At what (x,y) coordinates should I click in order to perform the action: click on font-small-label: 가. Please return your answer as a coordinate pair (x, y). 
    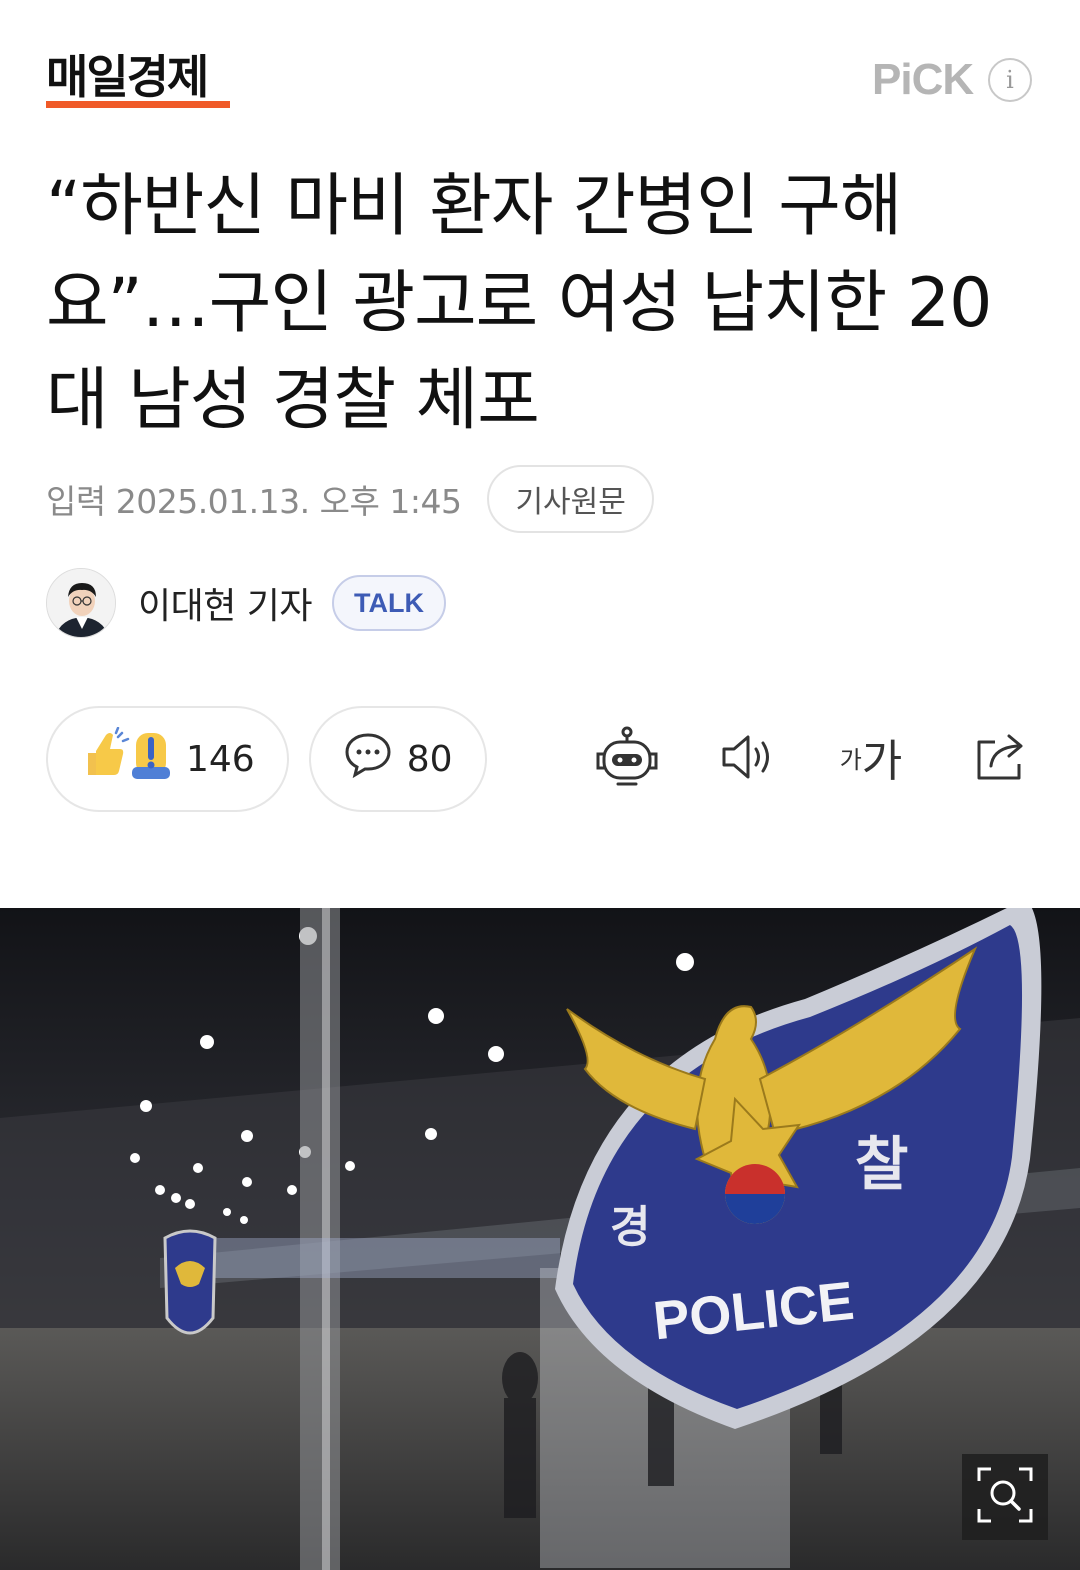
    Looking at the image, I should click on (850, 759).